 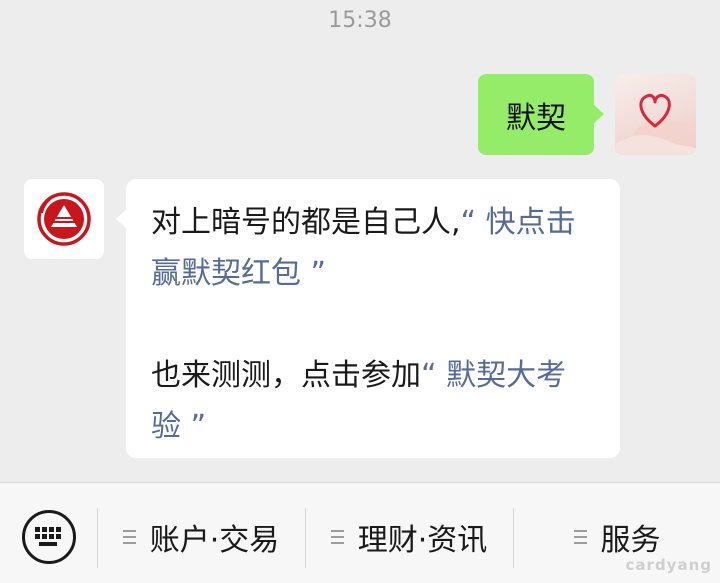 I want to click on outgoing-message-bubble: 默契, so click(x=541, y=114).